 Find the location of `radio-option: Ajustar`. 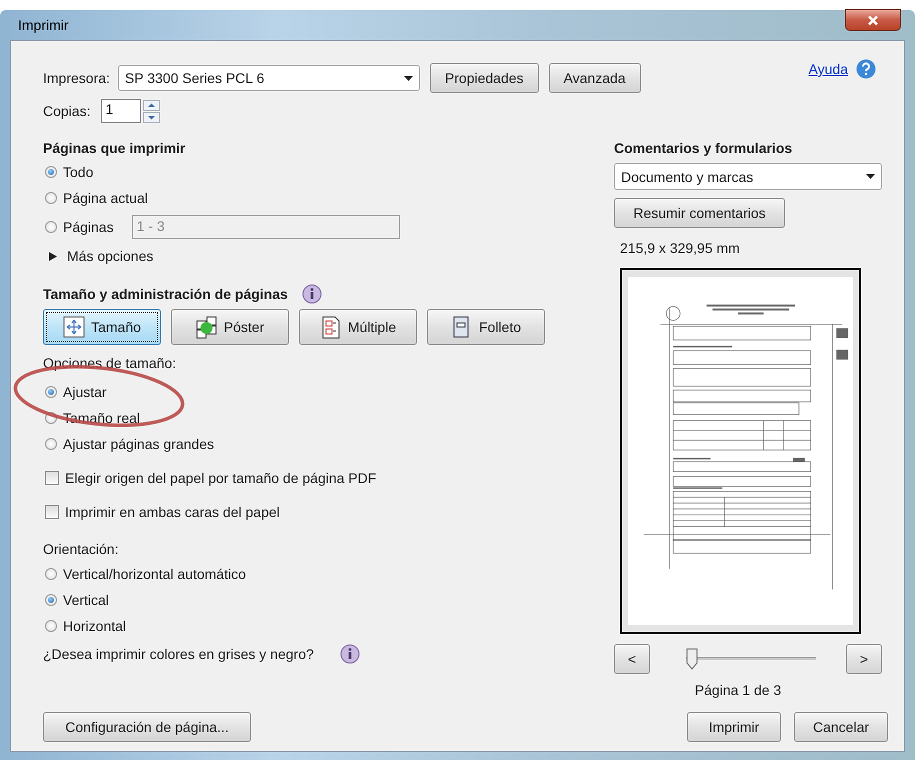

radio-option: Ajustar is located at coordinates (308, 392).